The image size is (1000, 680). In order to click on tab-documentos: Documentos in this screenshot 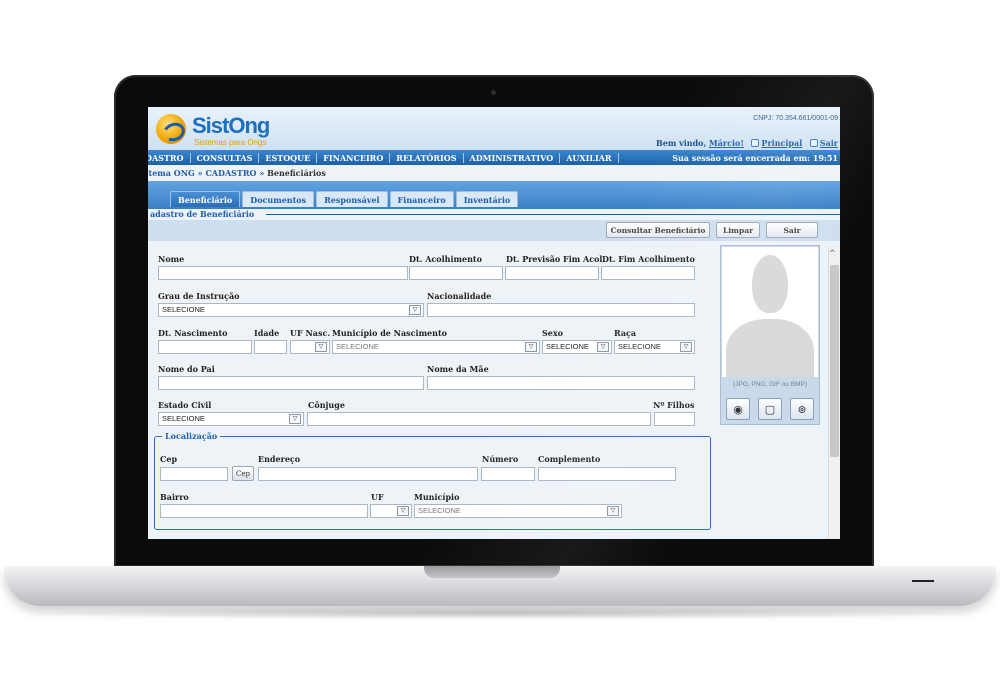, I will do `click(278, 199)`.